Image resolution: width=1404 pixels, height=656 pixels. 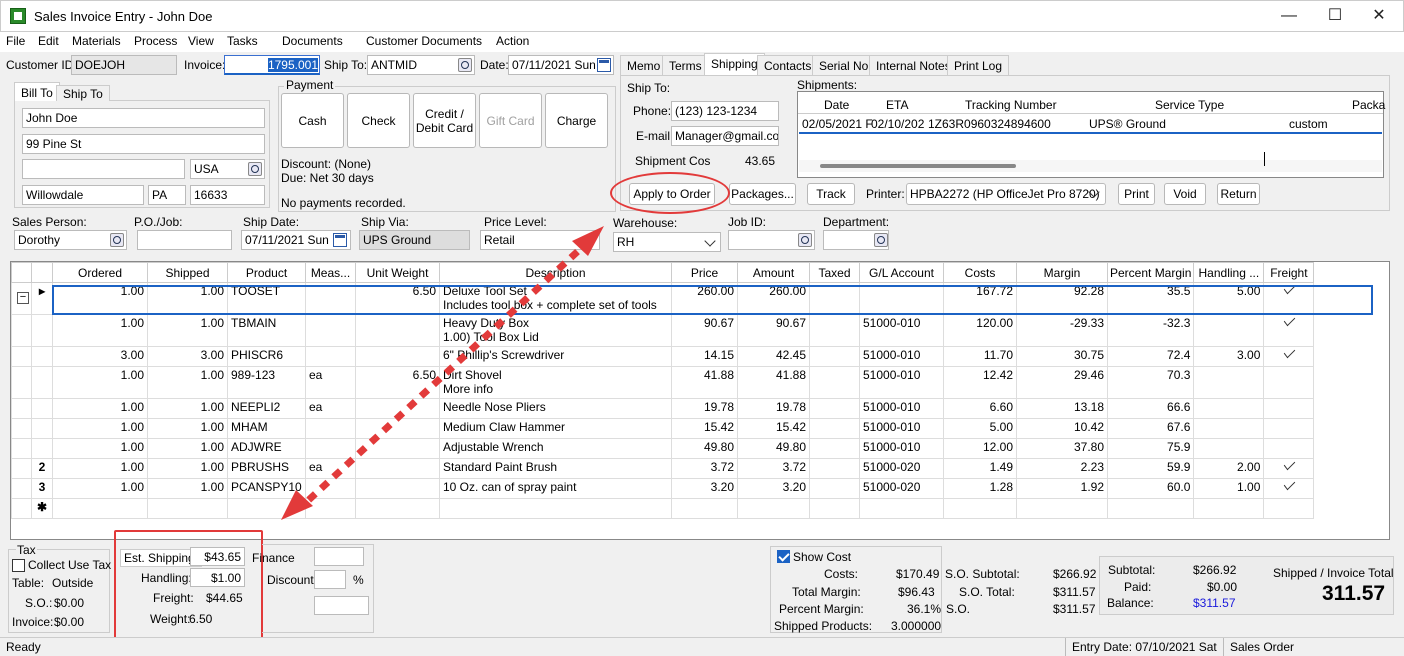 I want to click on cell-margin: 13.18, so click(x=1062, y=408).